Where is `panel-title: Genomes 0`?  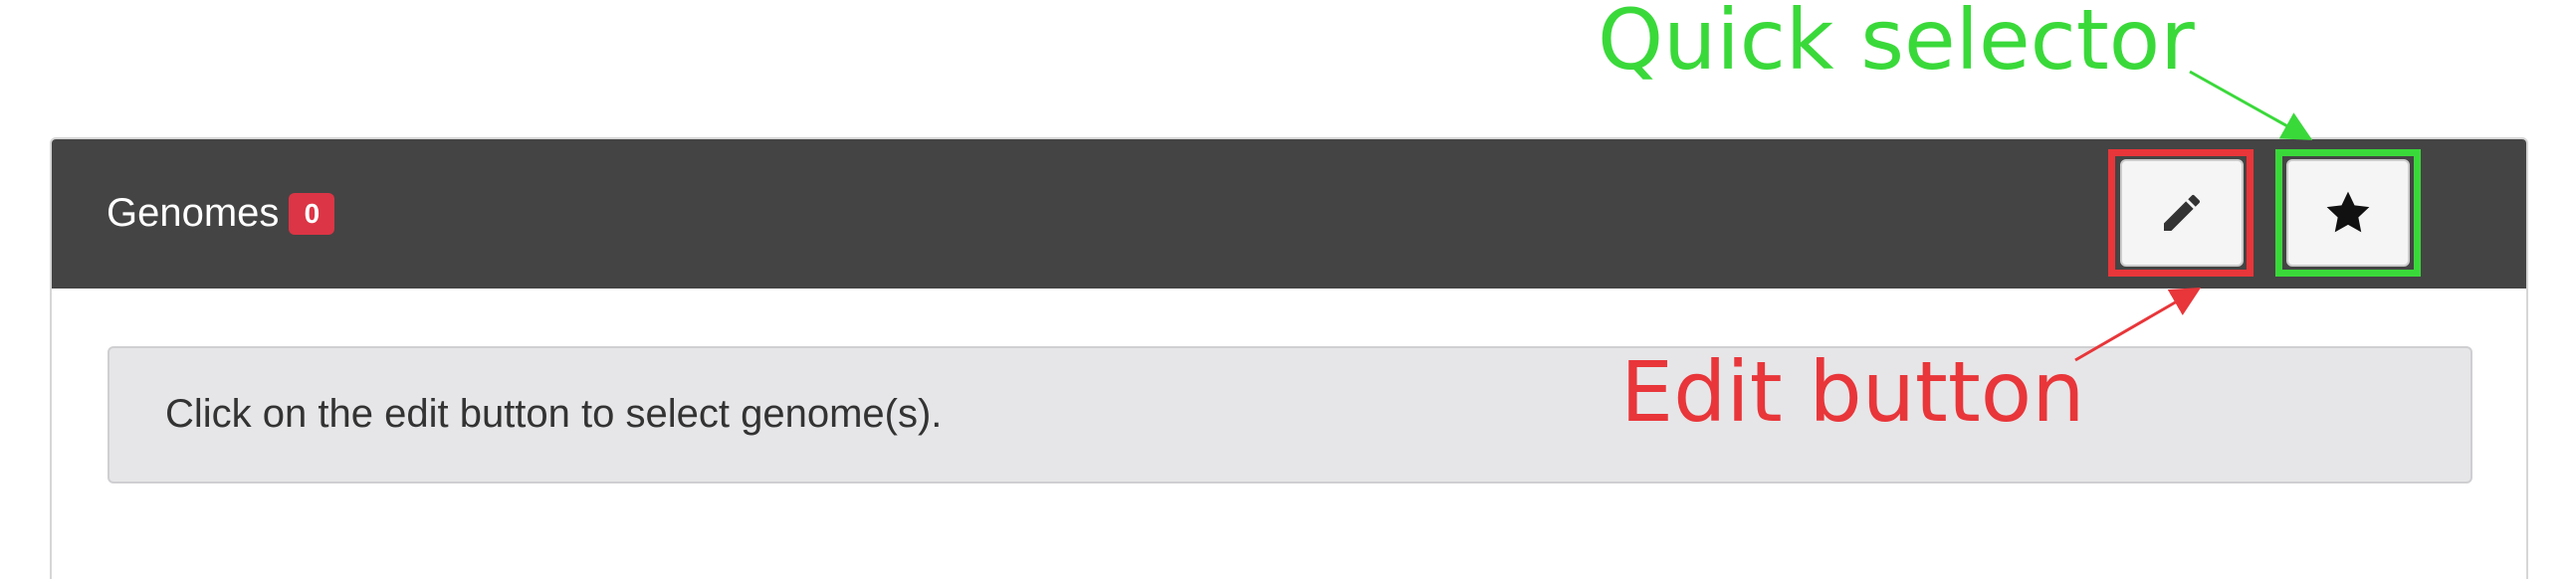
panel-title: Genomes 0 is located at coordinates (221, 214).